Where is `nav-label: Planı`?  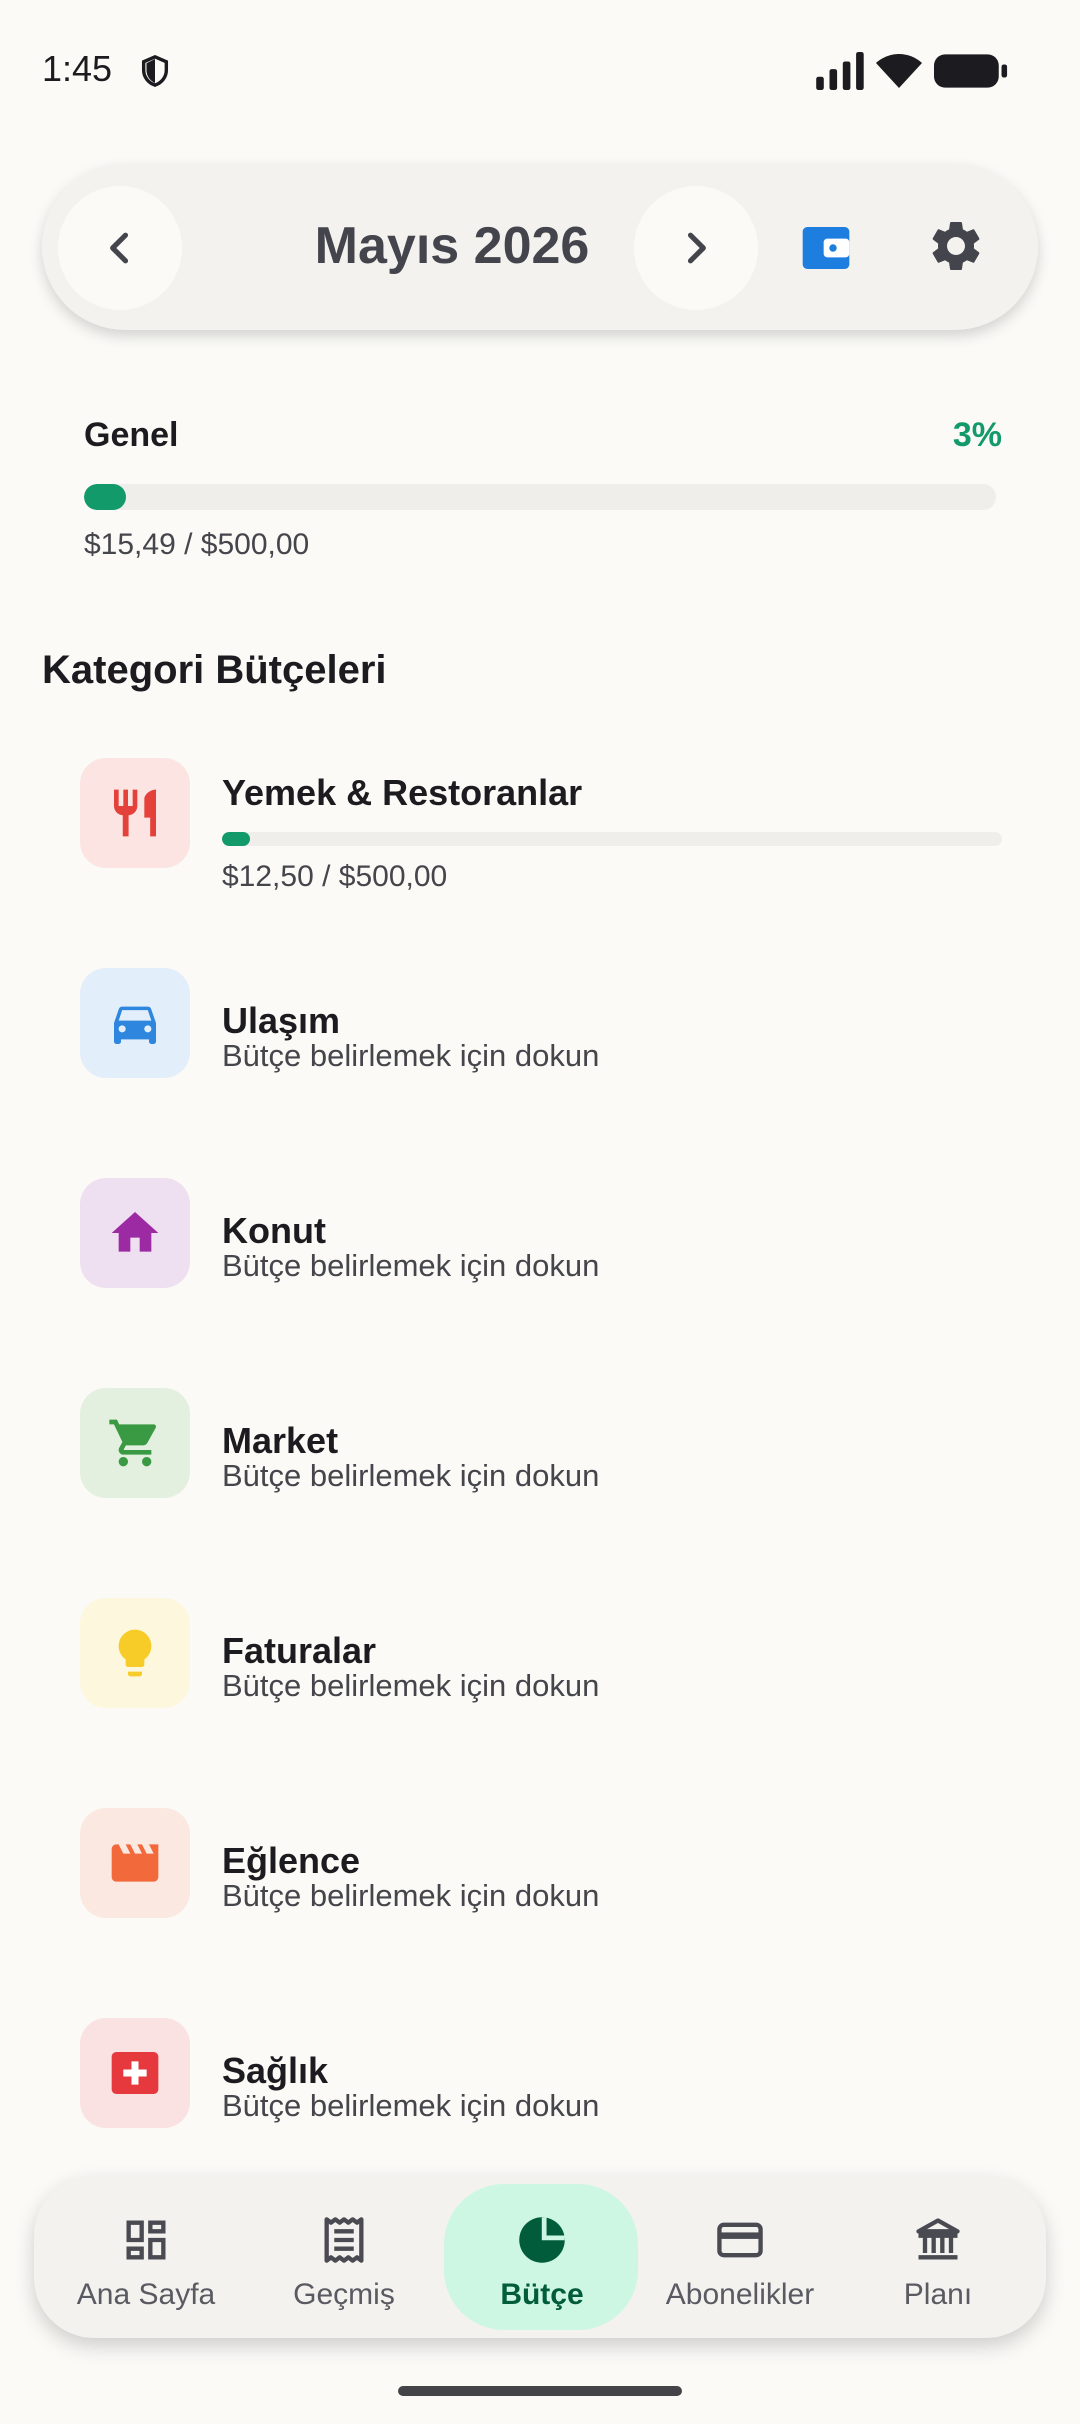
nav-label: Planı is located at coordinates (938, 2294).